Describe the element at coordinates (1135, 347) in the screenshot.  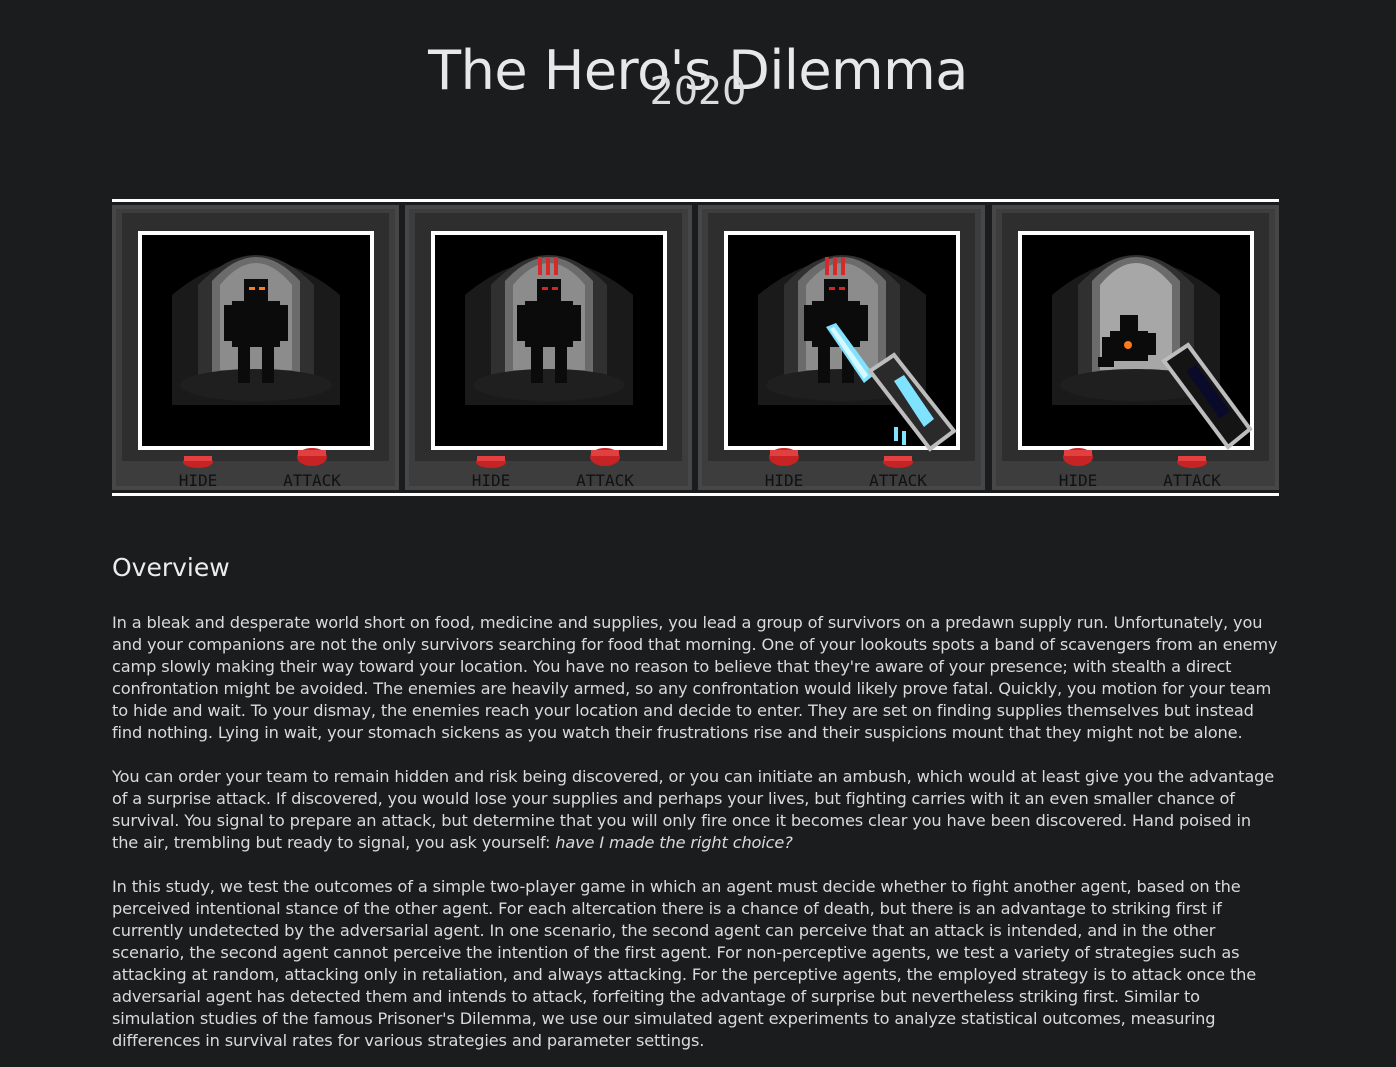
I see `game-panel-4: HIDE ATTACK` at that location.